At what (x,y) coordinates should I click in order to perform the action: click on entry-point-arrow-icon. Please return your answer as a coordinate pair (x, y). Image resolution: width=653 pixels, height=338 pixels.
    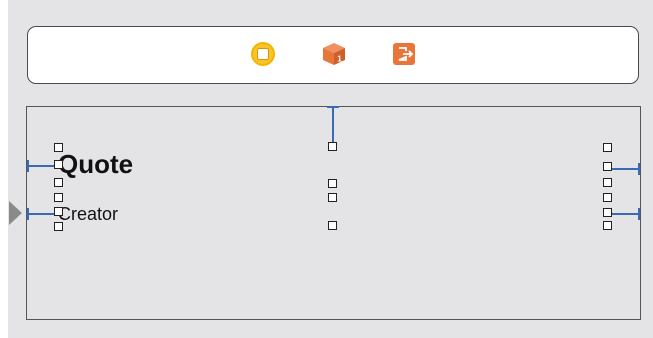
    Looking at the image, I should click on (15, 213).